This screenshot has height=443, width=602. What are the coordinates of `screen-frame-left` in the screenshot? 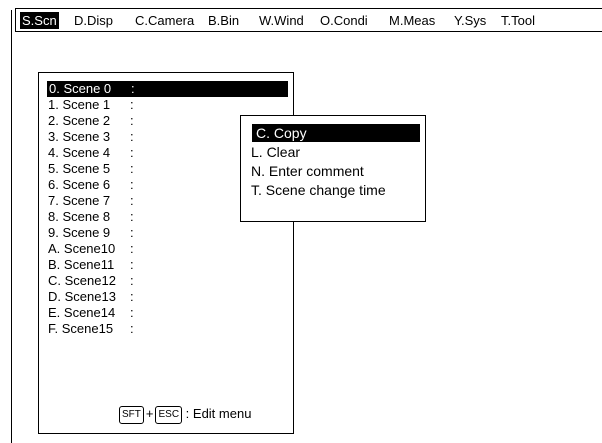 It's located at (11, 226).